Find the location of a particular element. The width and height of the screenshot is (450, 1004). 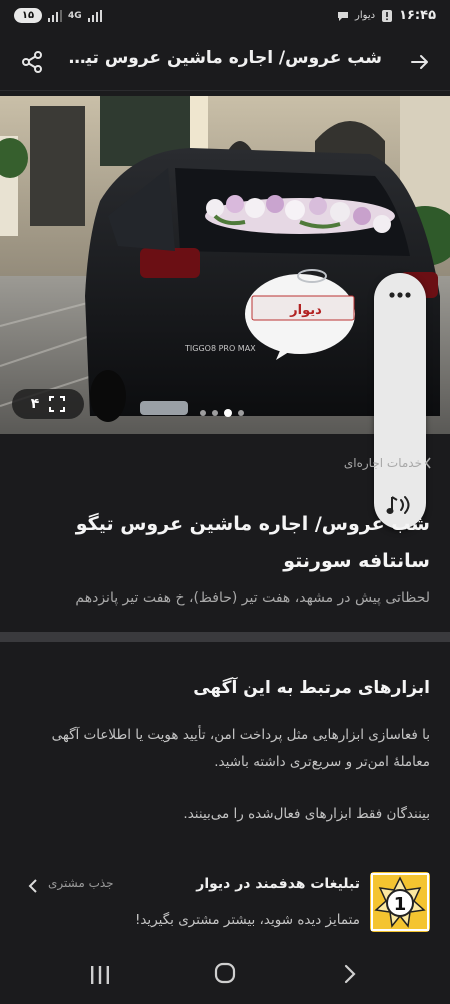

arrow-right-icon is located at coordinates (420, 62).